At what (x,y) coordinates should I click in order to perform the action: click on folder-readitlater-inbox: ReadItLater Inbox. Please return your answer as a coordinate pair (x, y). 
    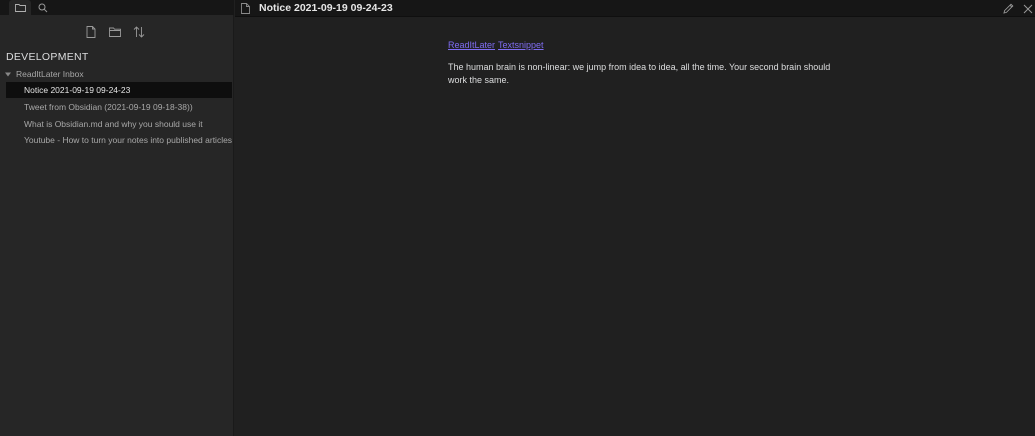
    Looking at the image, I should click on (116, 74).